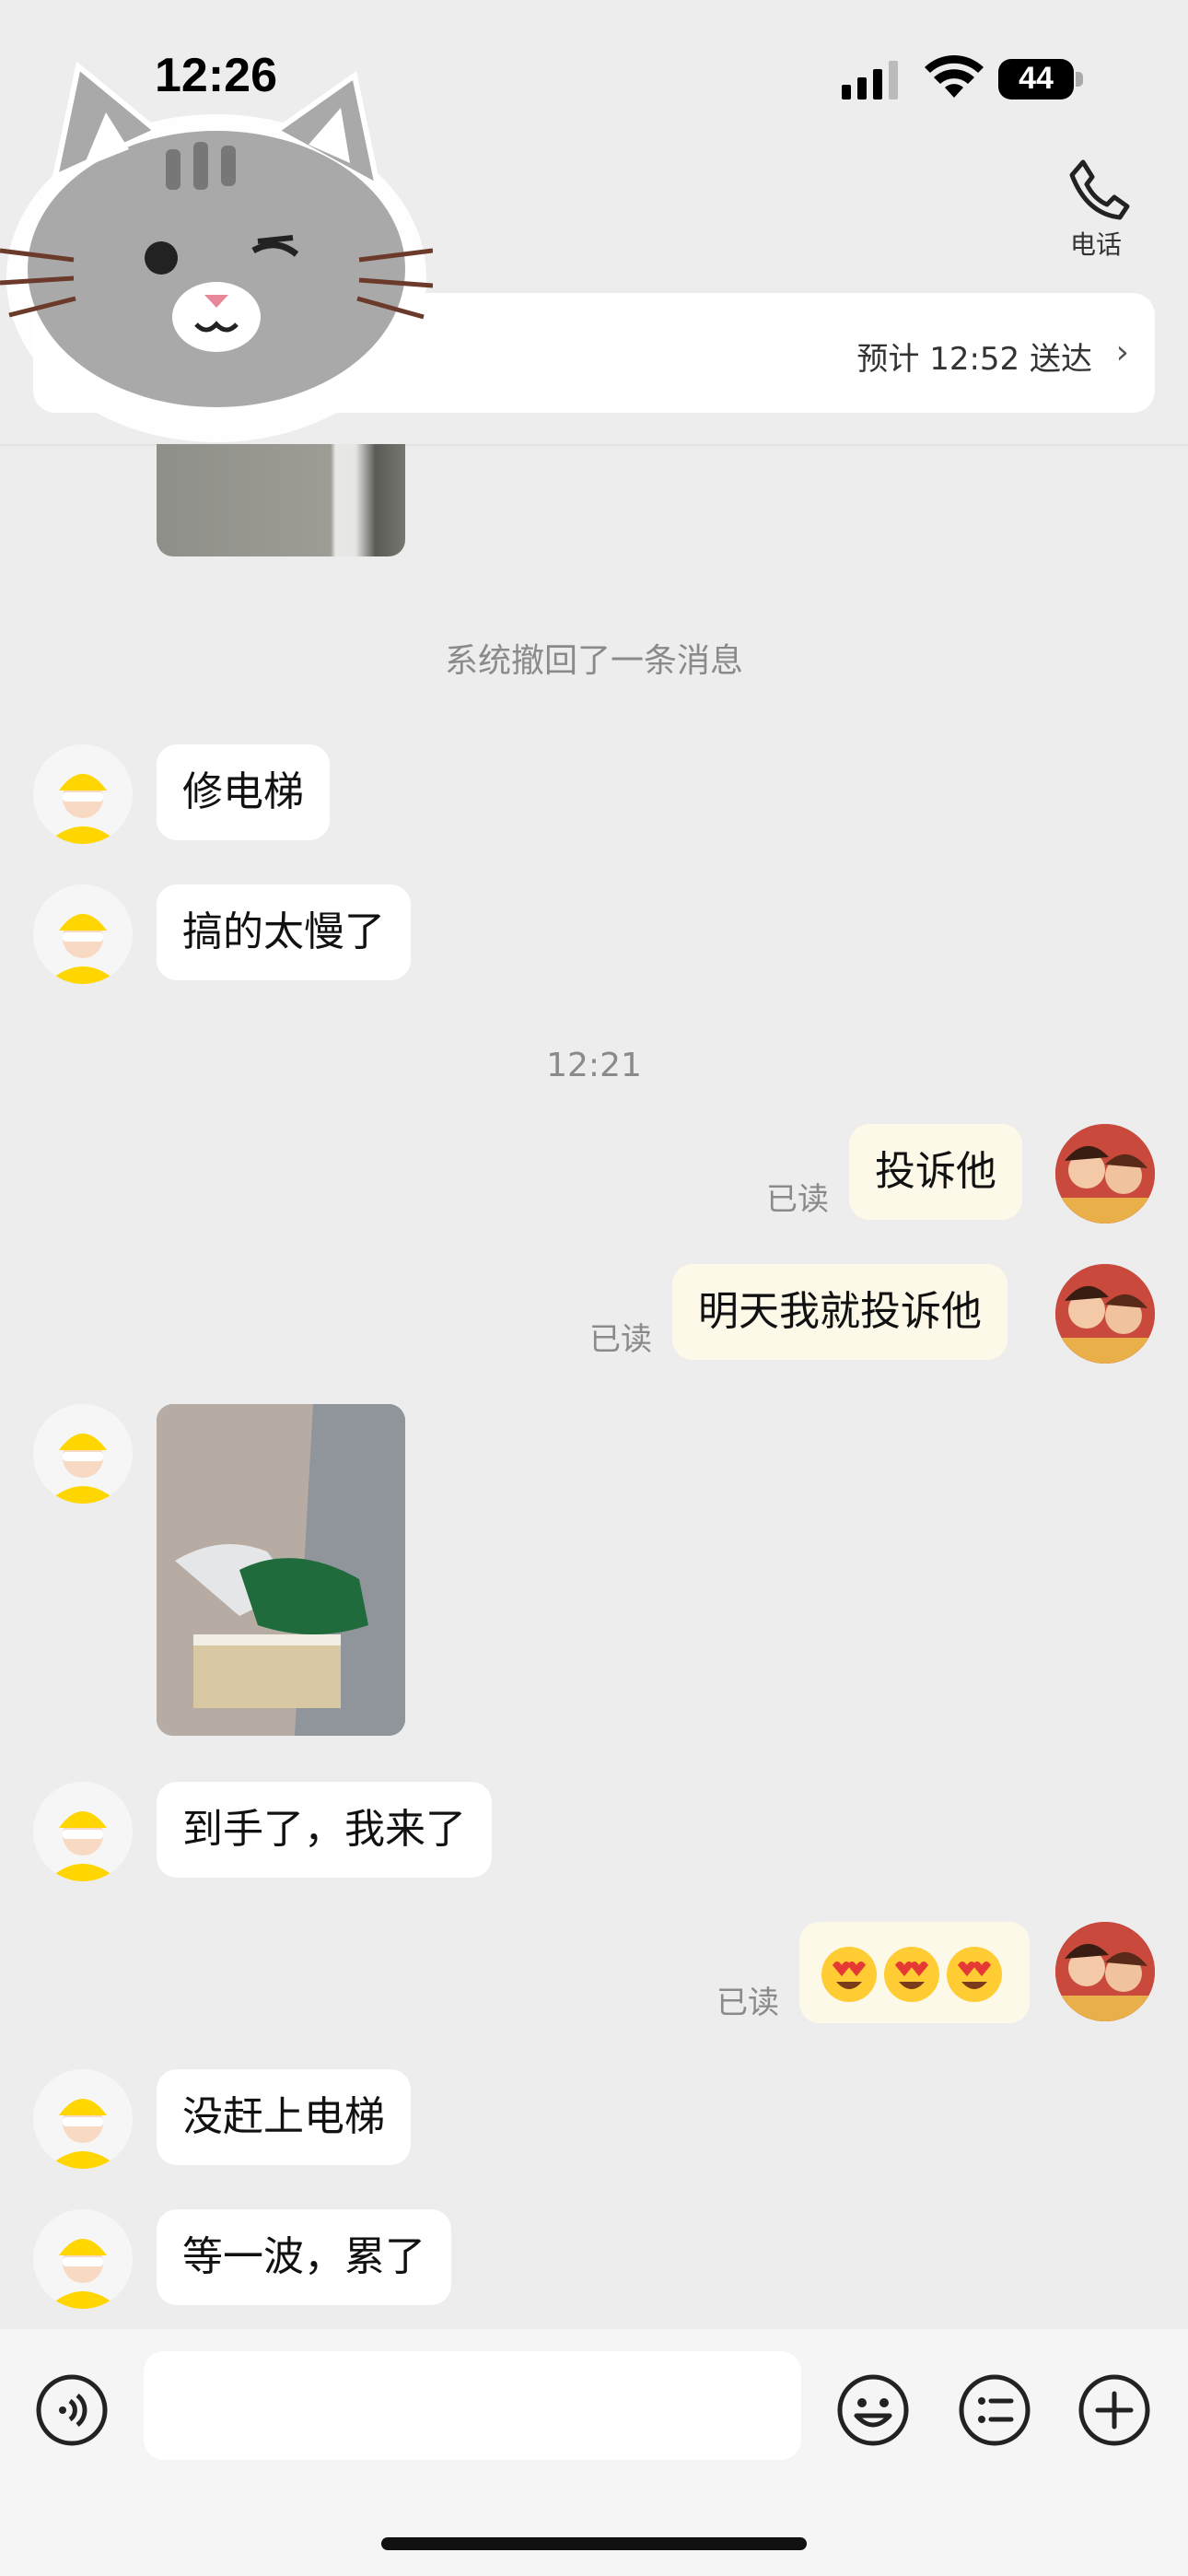  Describe the element at coordinates (216, 75) in the screenshot. I see `status-time: 12:26` at that location.